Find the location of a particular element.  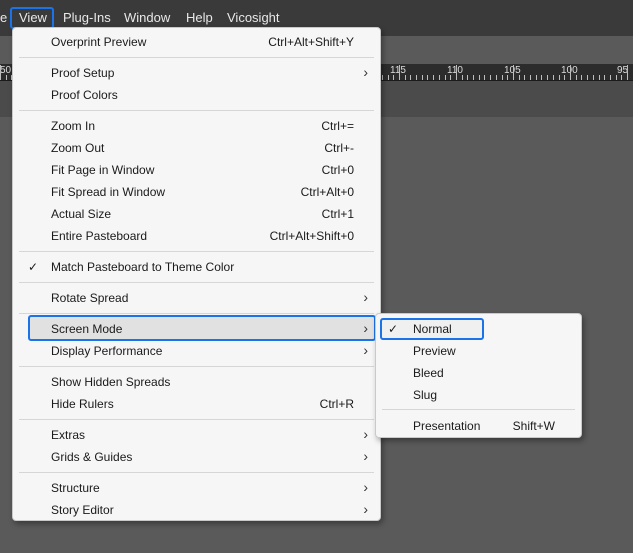

submenu-item-bleed: Bleed is located at coordinates (478, 373).